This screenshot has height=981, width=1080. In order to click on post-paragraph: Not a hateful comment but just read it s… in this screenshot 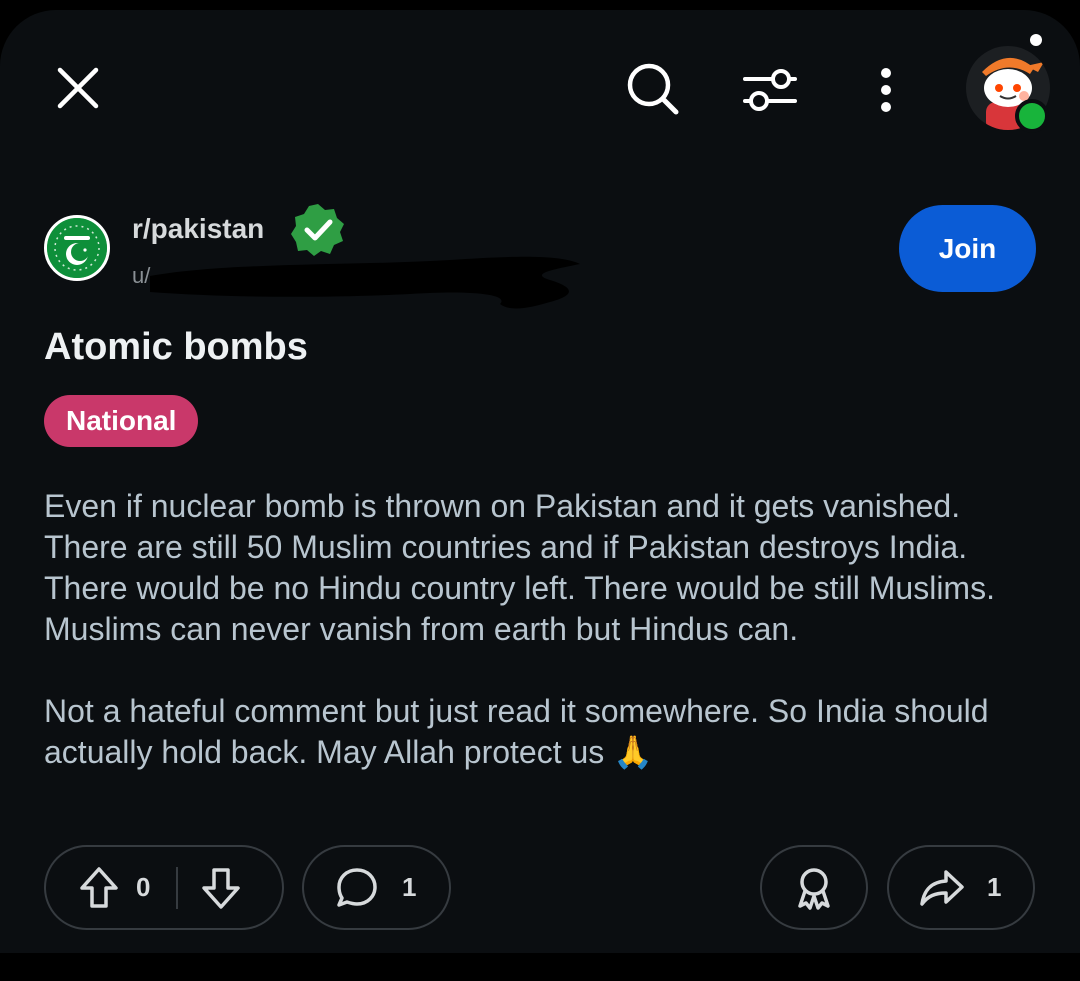, I will do `click(516, 731)`.